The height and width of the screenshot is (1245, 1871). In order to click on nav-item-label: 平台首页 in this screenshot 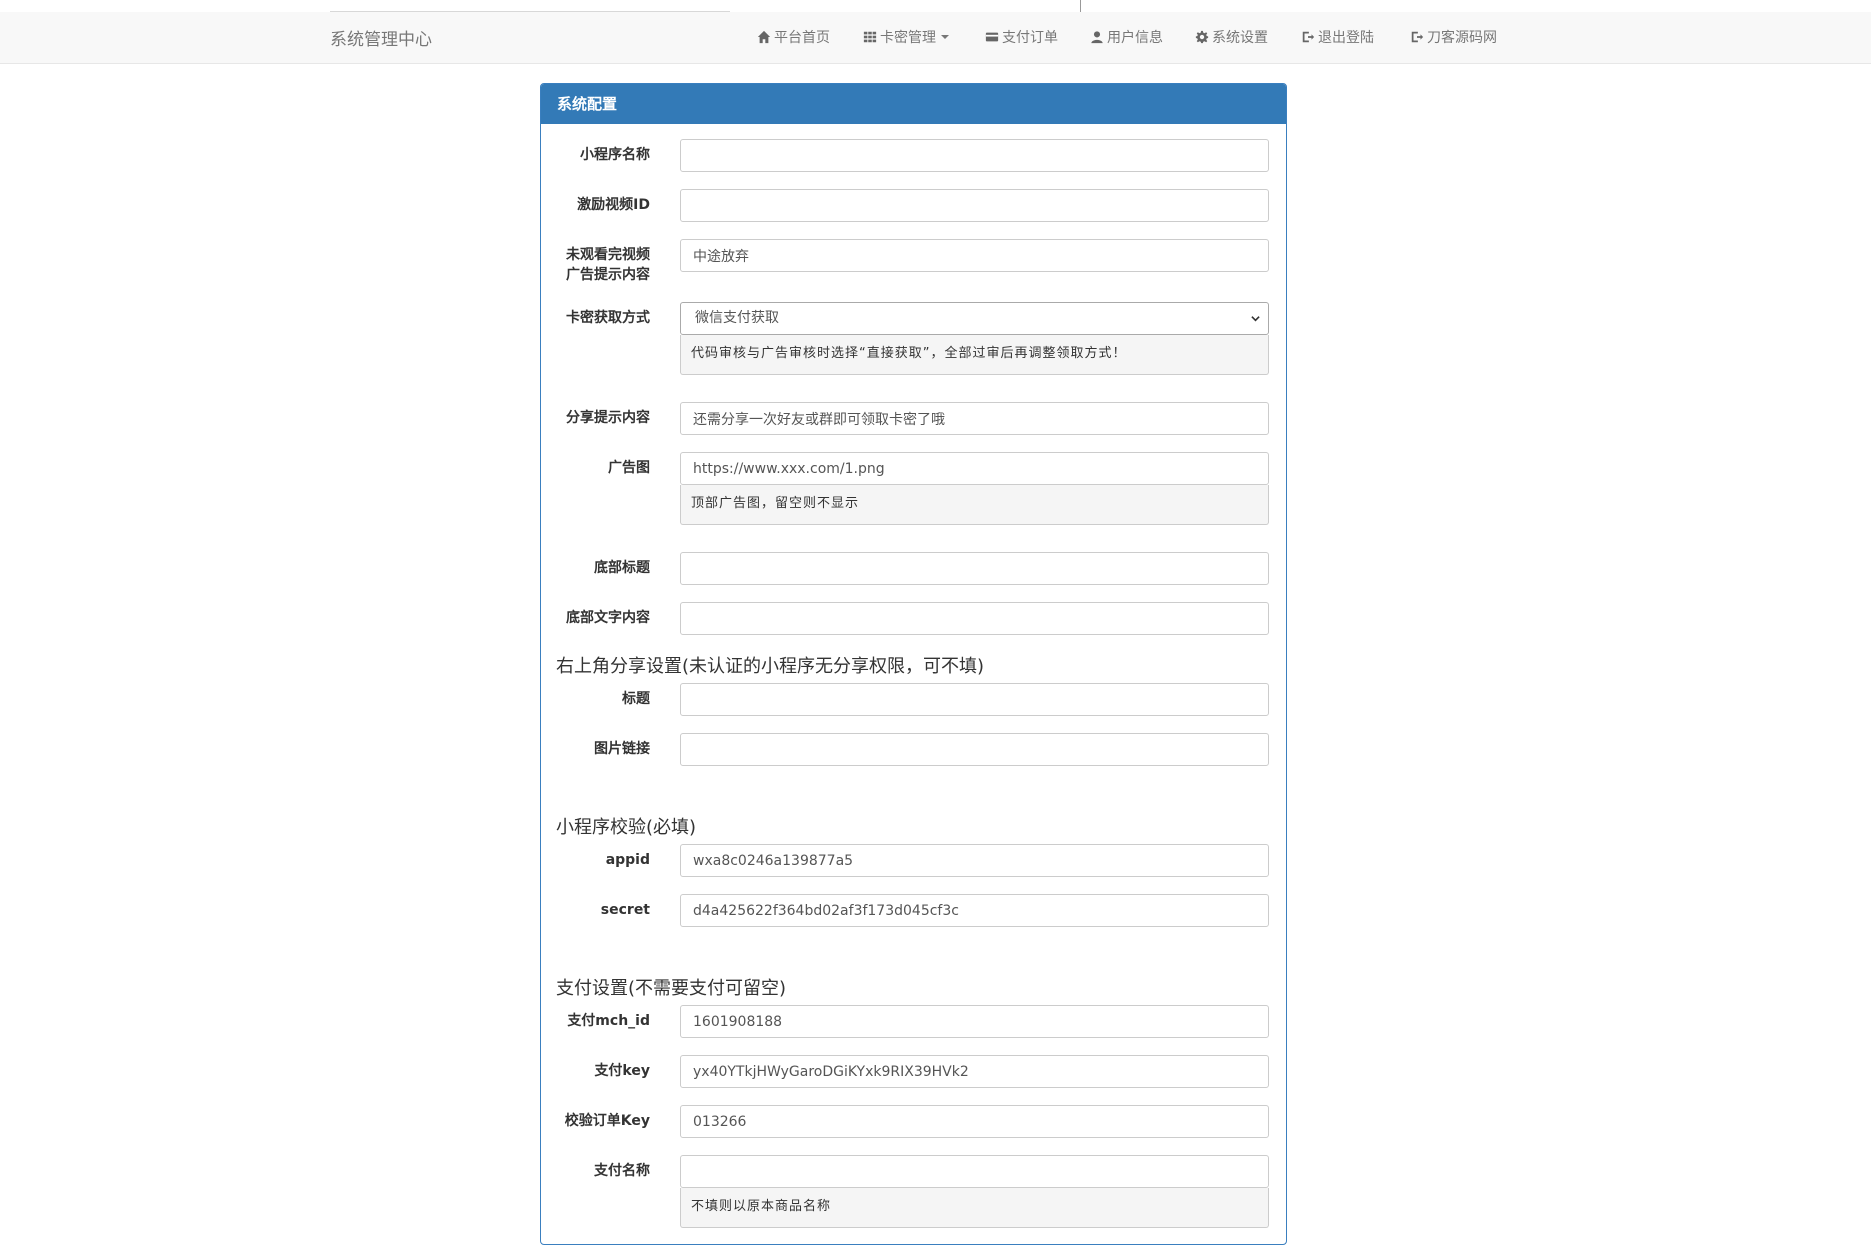, I will do `click(802, 38)`.